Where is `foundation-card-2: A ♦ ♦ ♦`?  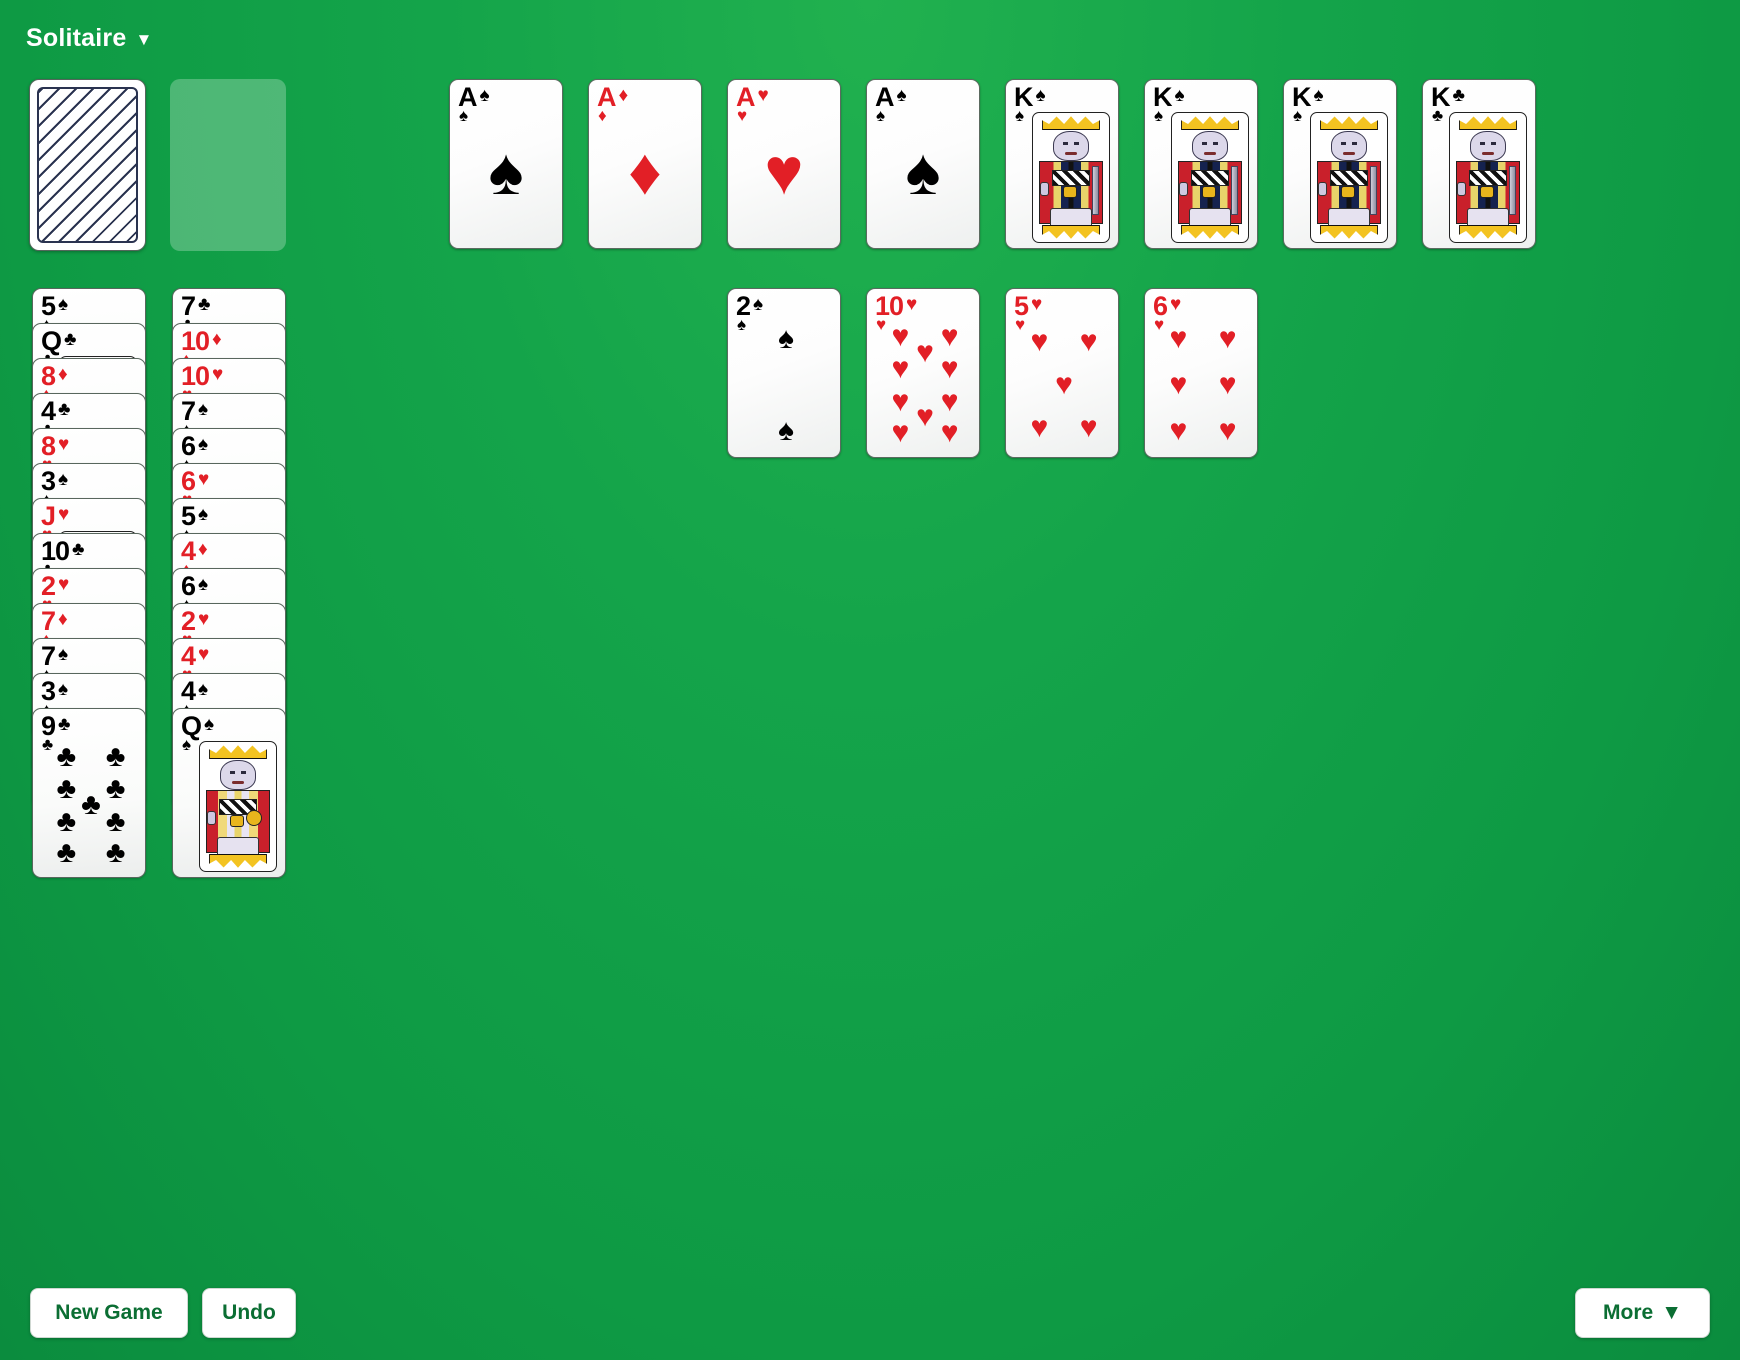 foundation-card-2: A ♦ ♦ ♦ is located at coordinates (645, 164).